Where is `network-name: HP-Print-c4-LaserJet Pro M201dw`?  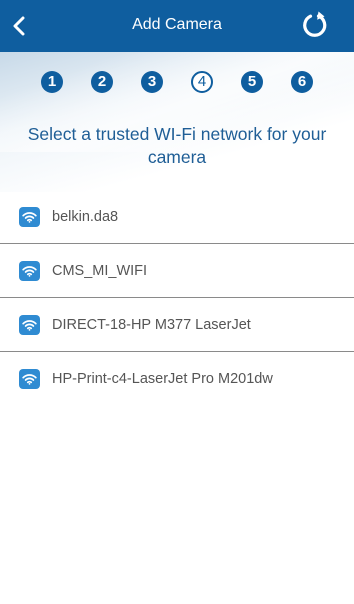 network-name: HP-Print-c4-LaserJet Pro M201dw is located at coordinates (162, 379).